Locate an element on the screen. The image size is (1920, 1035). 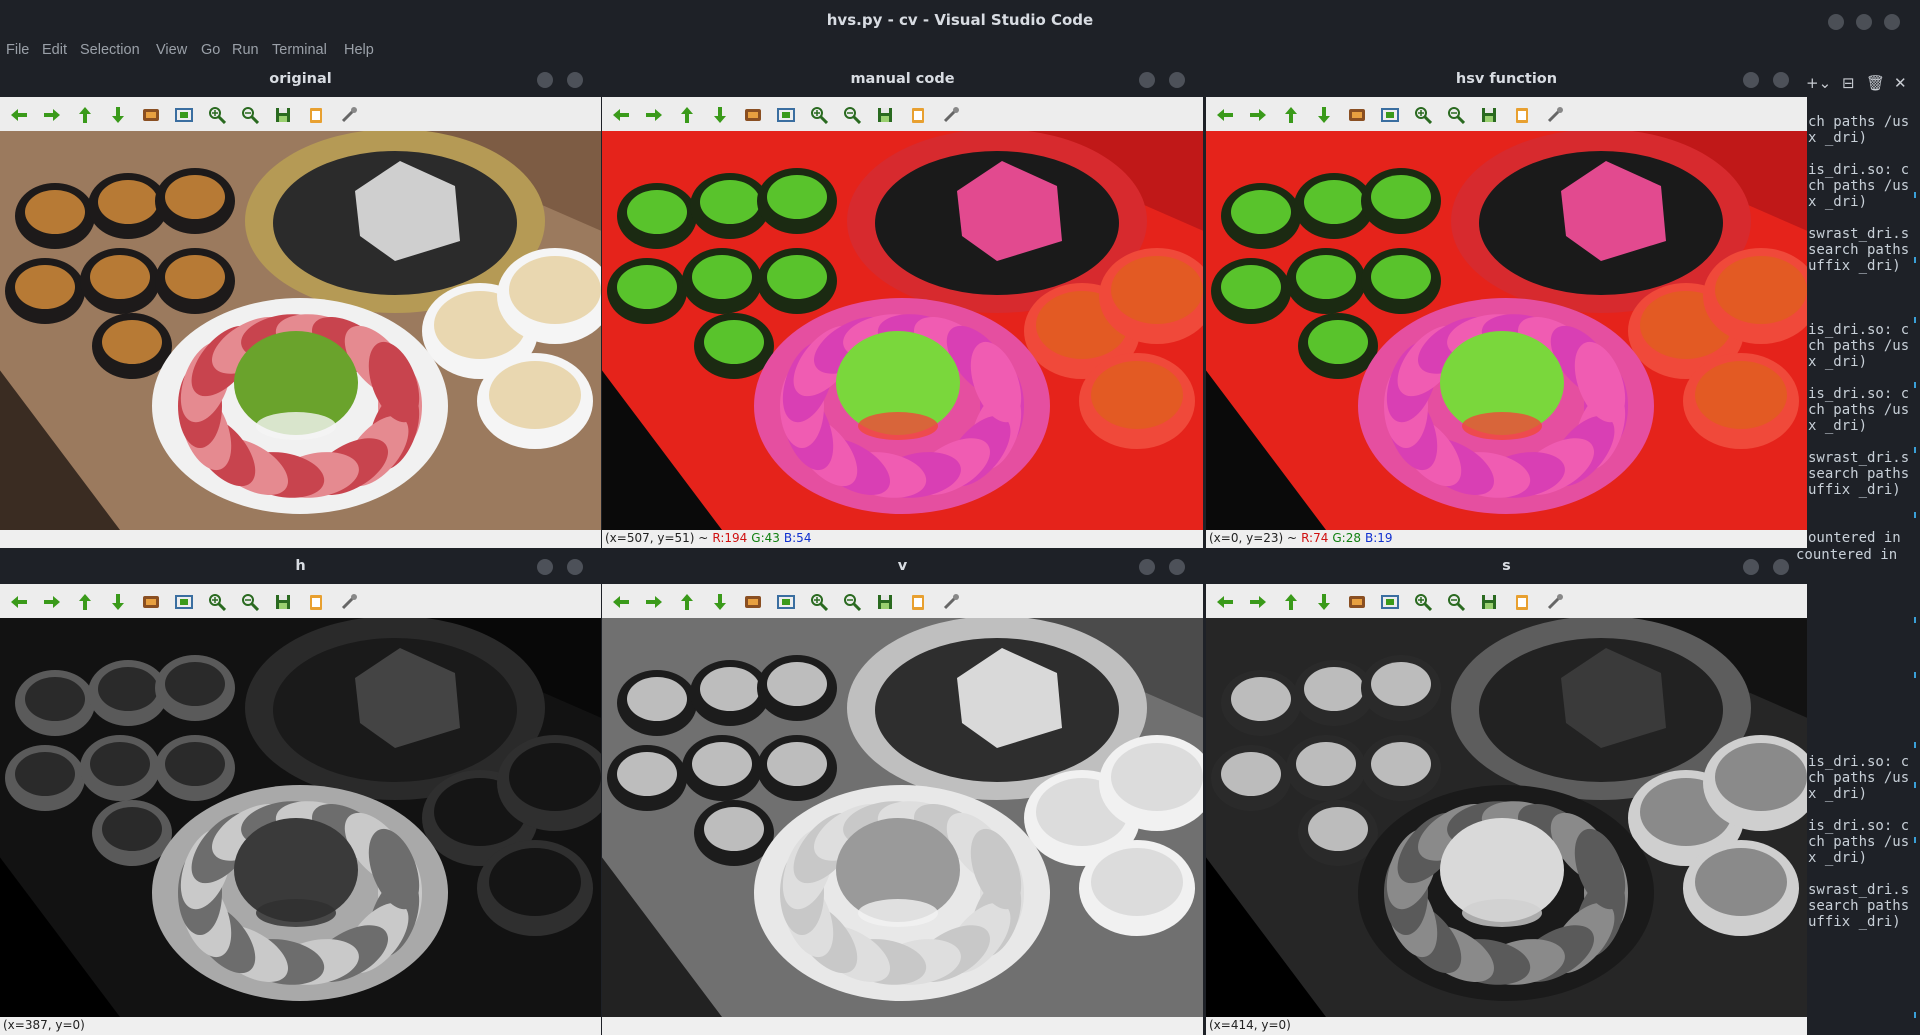
menu-view: View is located at coordinates (171, 50).